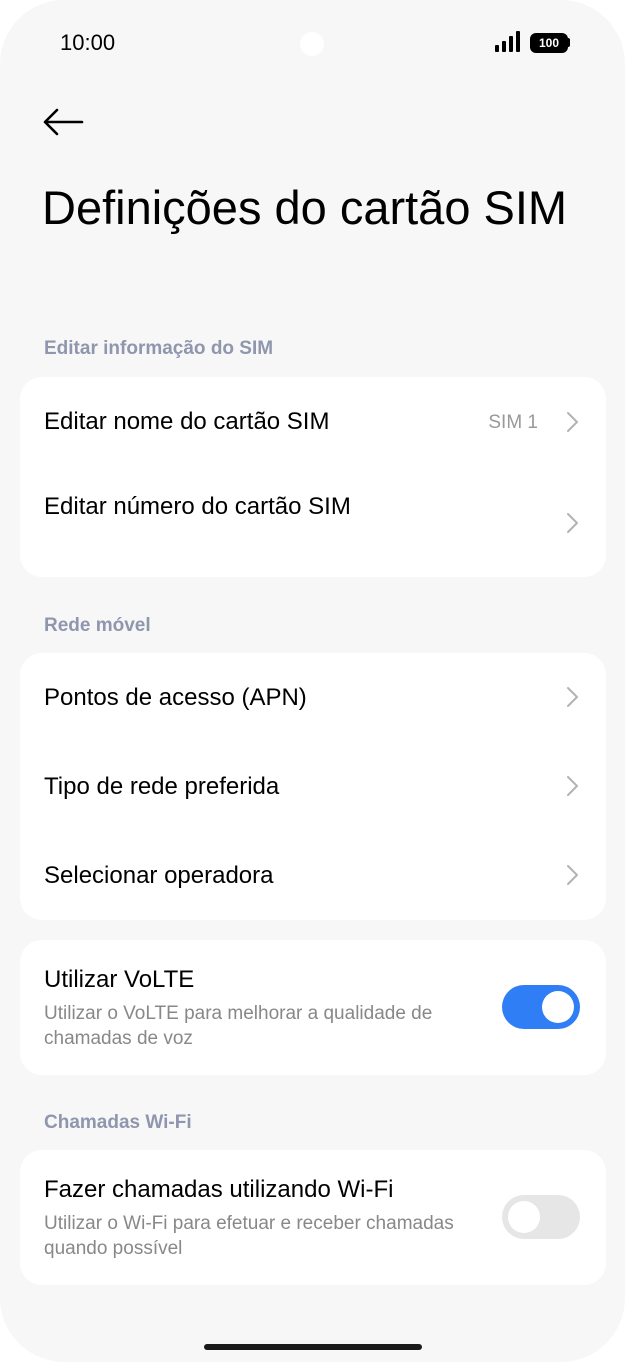 The width and height of the screenshot is (625, 1362). What do you see at coordinates (119, 979) in the screenshot?
I see `volte-label: Utilizar VoLTE` at bounding box center [119, 979].